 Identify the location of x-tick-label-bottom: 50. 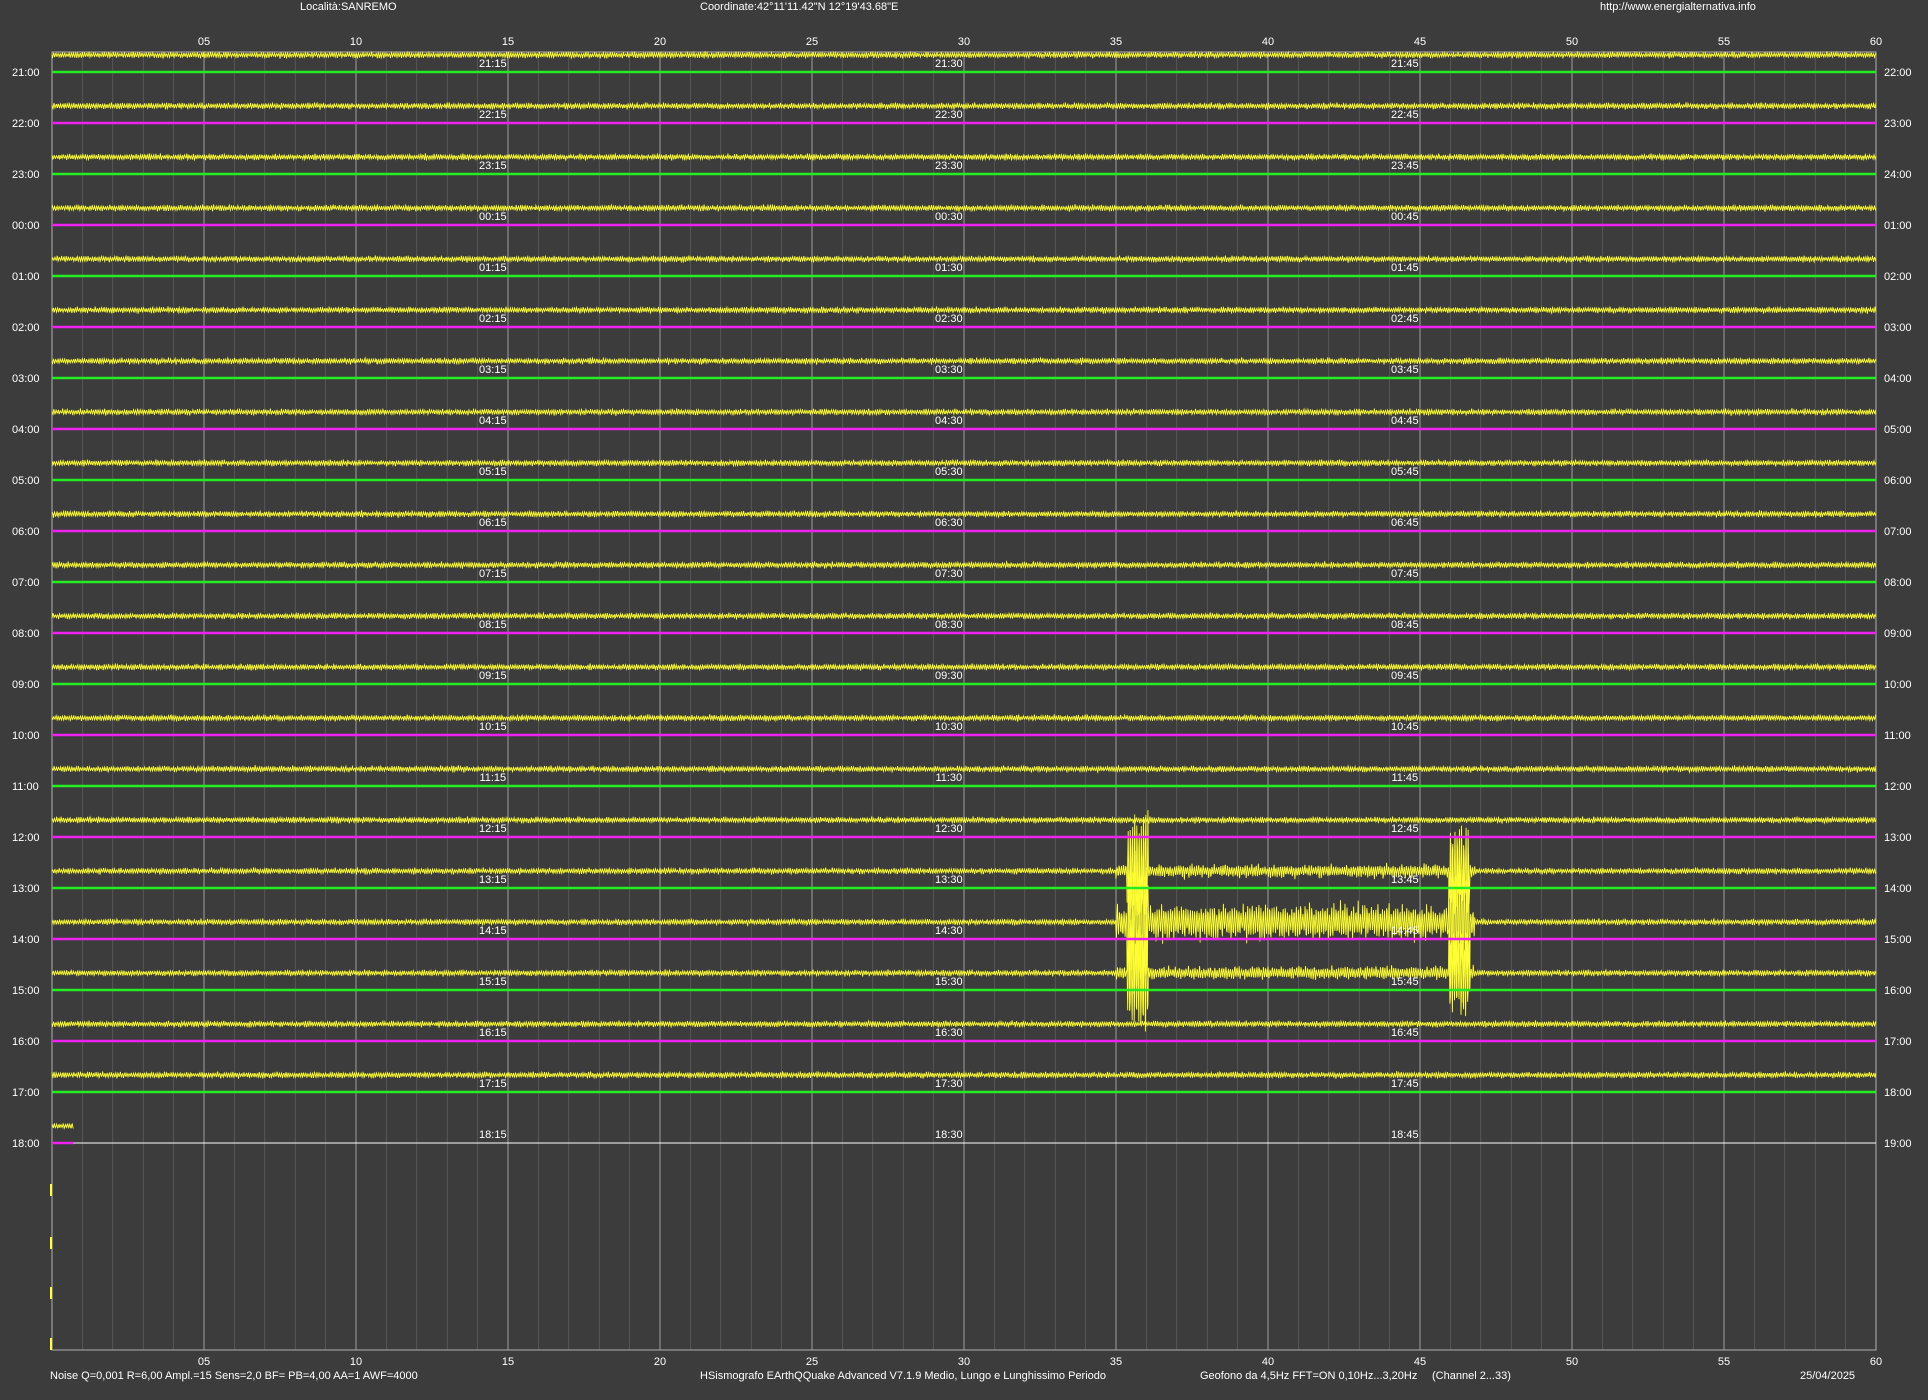
(1572, 1362).